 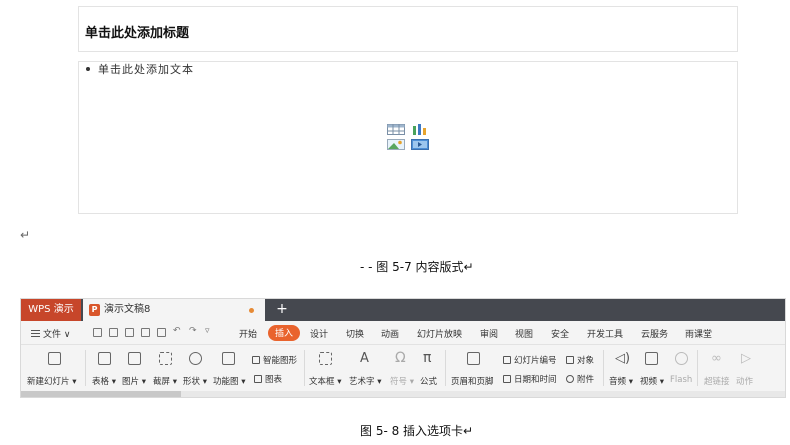 I want to click on chart-button: 图表, so click(x=268, y=379).